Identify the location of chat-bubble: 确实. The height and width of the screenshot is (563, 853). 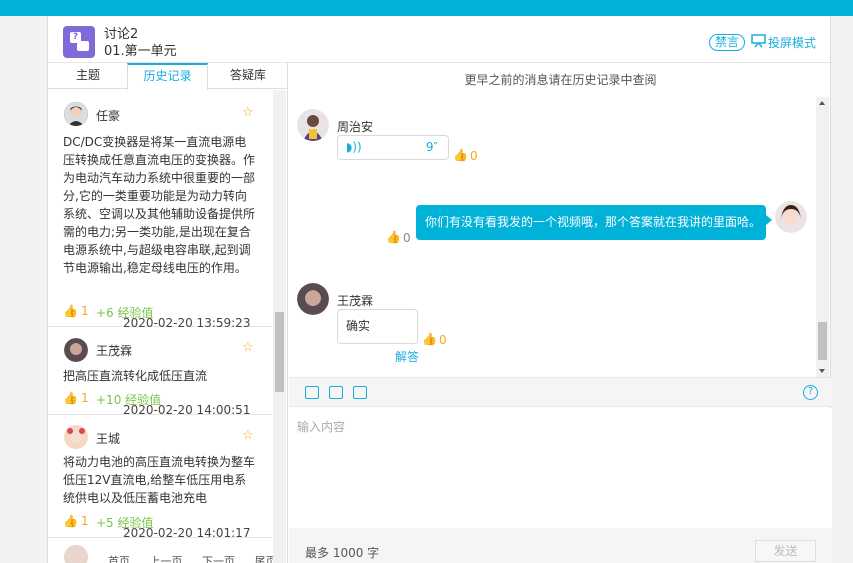
(377, 326).